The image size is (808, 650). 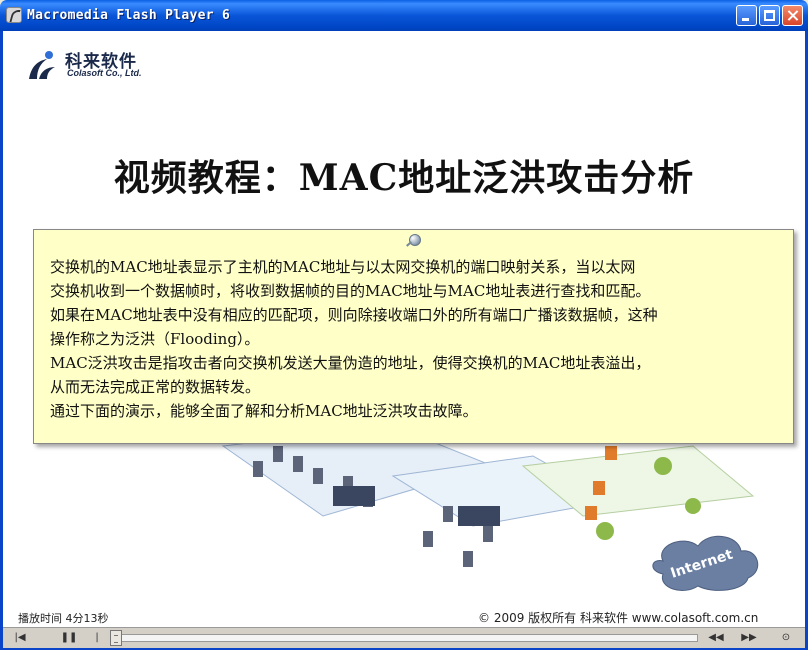 I want to click on flash-player-icon, so click(x=14, y=15).